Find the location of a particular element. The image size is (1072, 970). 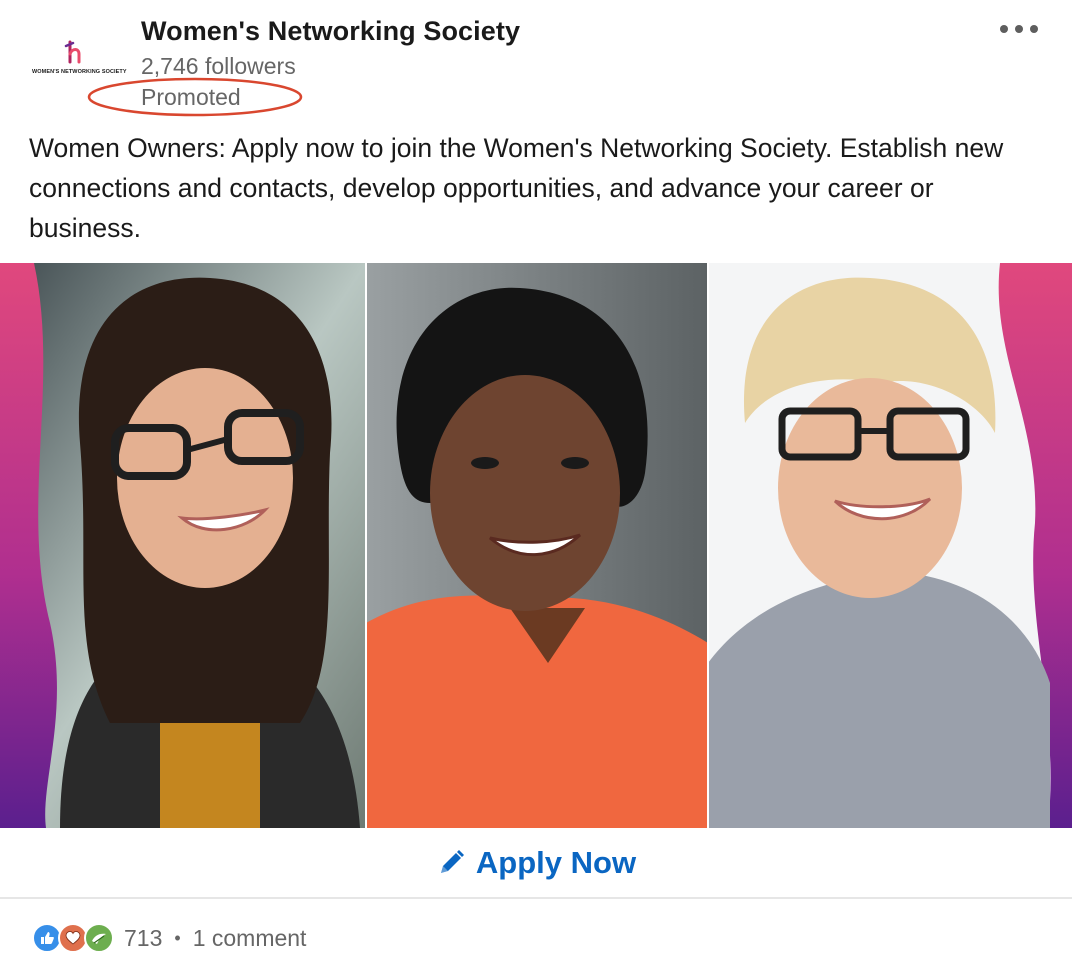

pencil-icon is located at coordinates (452, 861).